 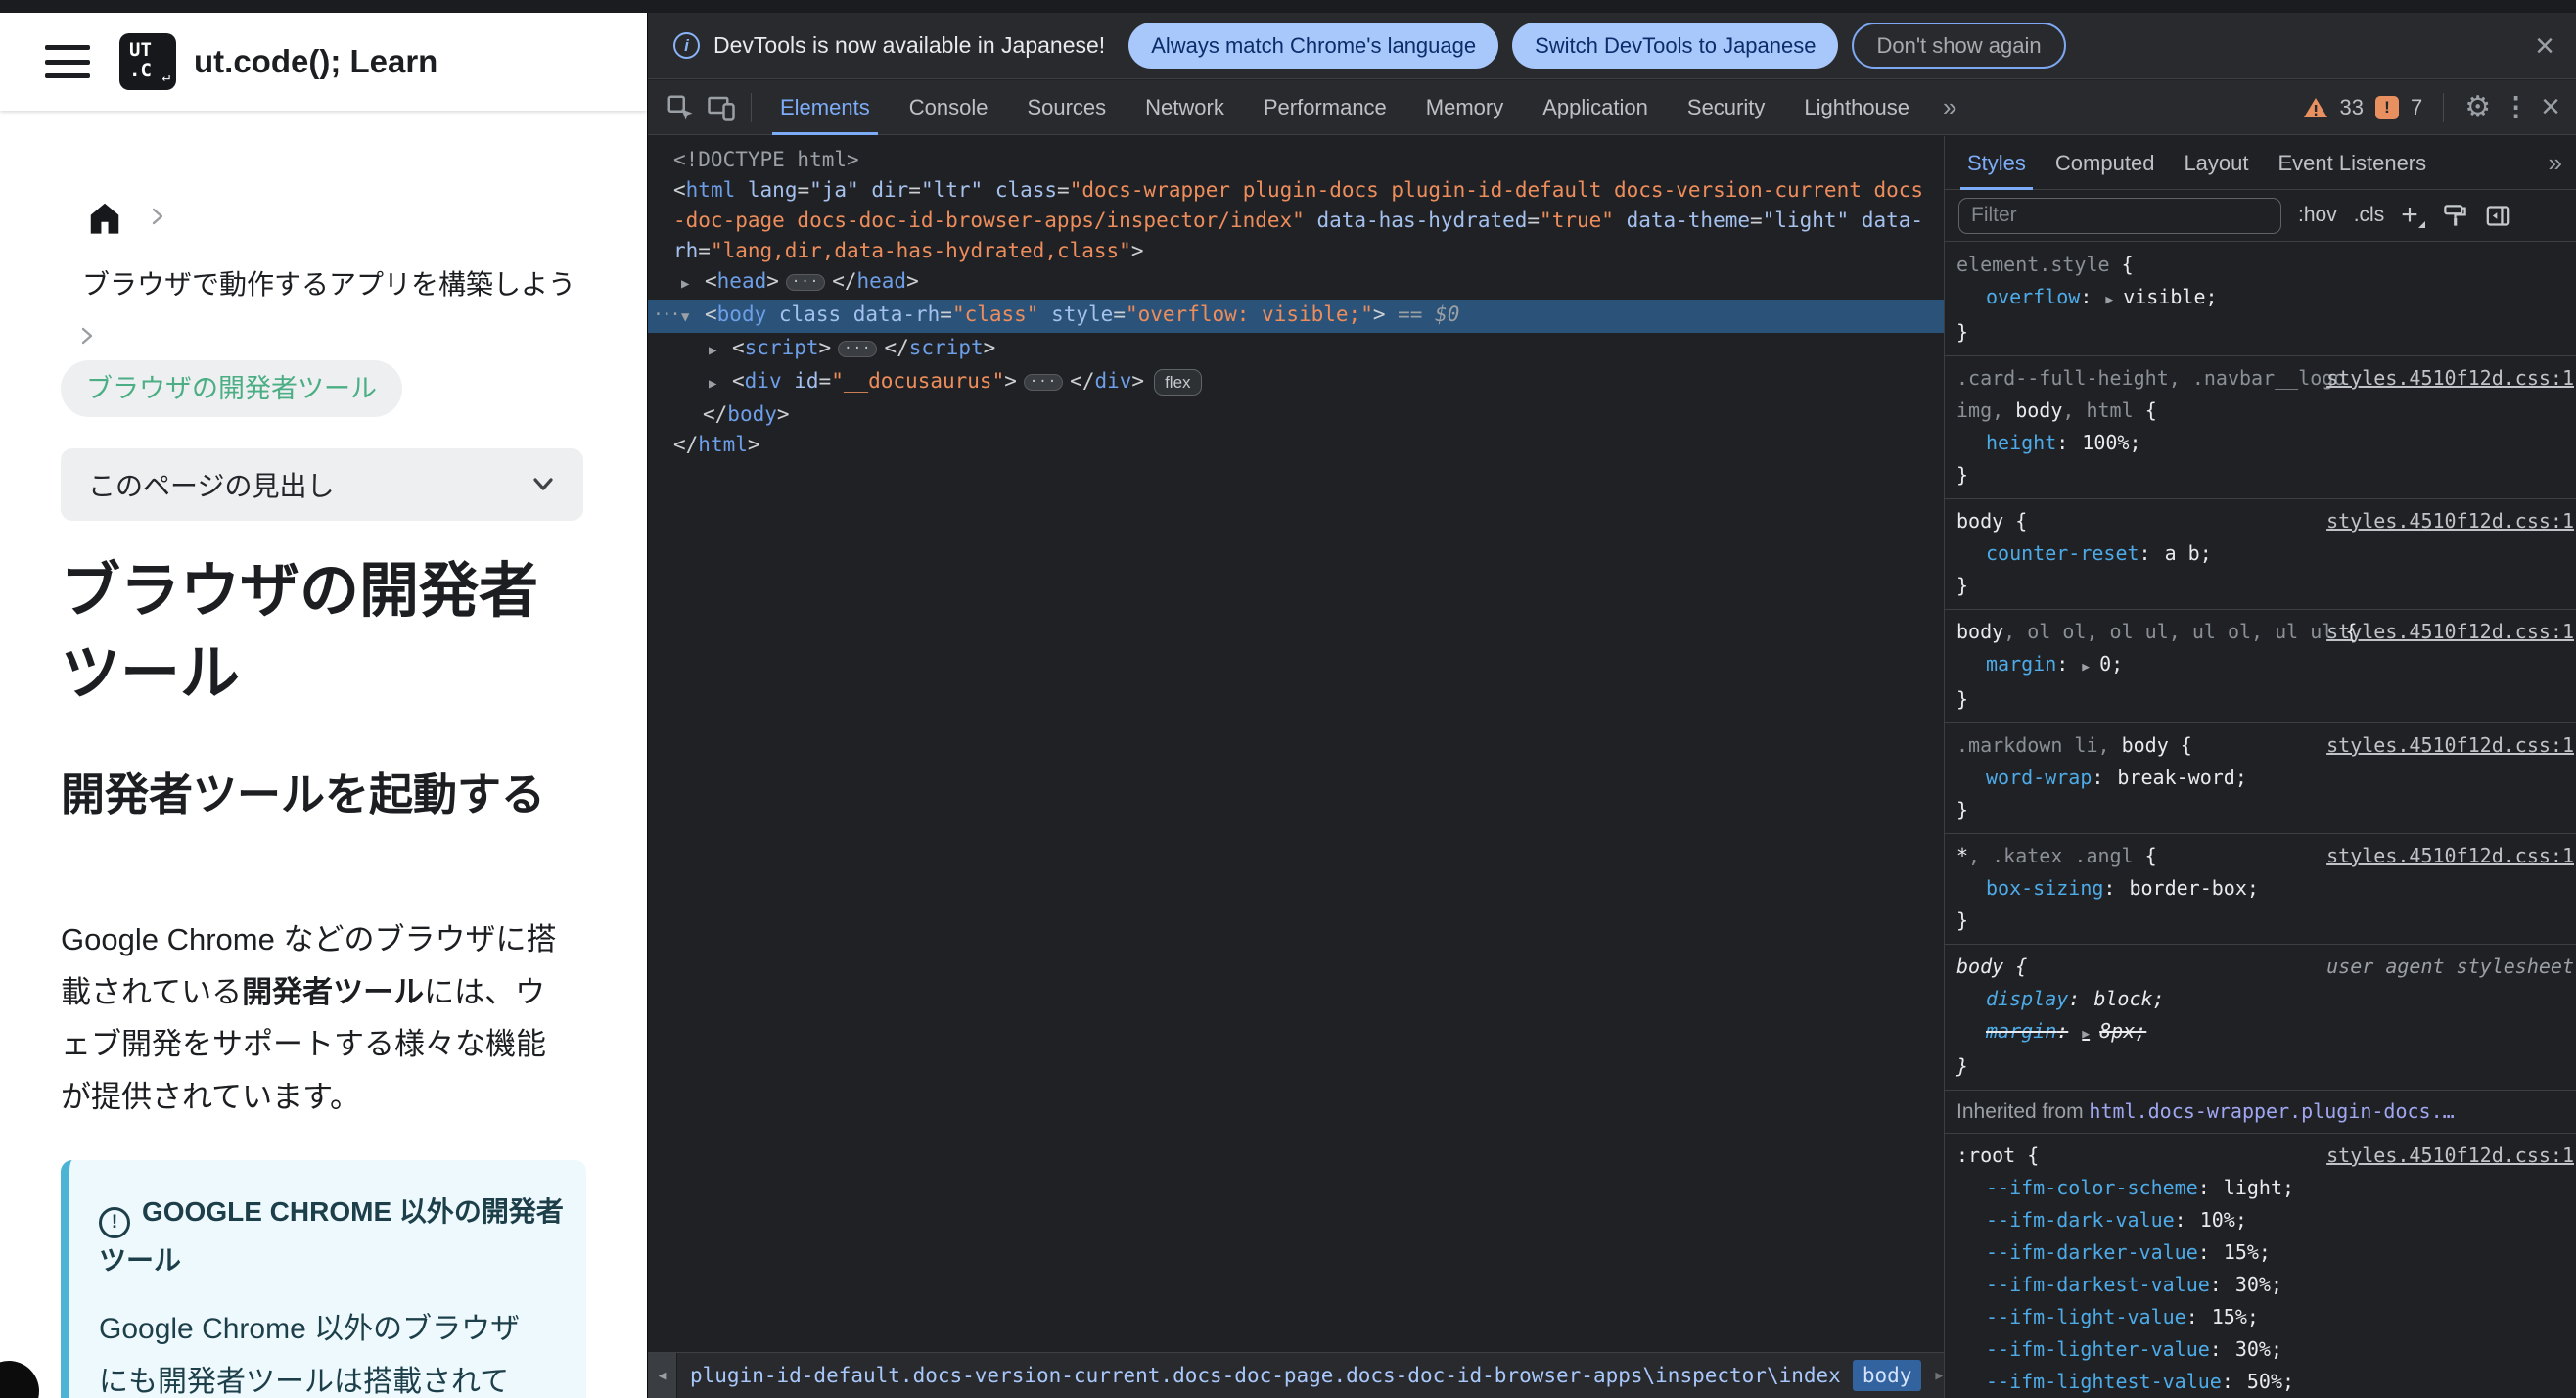 I want to click on device-toolbar-icon, so click(x=722, y=107).